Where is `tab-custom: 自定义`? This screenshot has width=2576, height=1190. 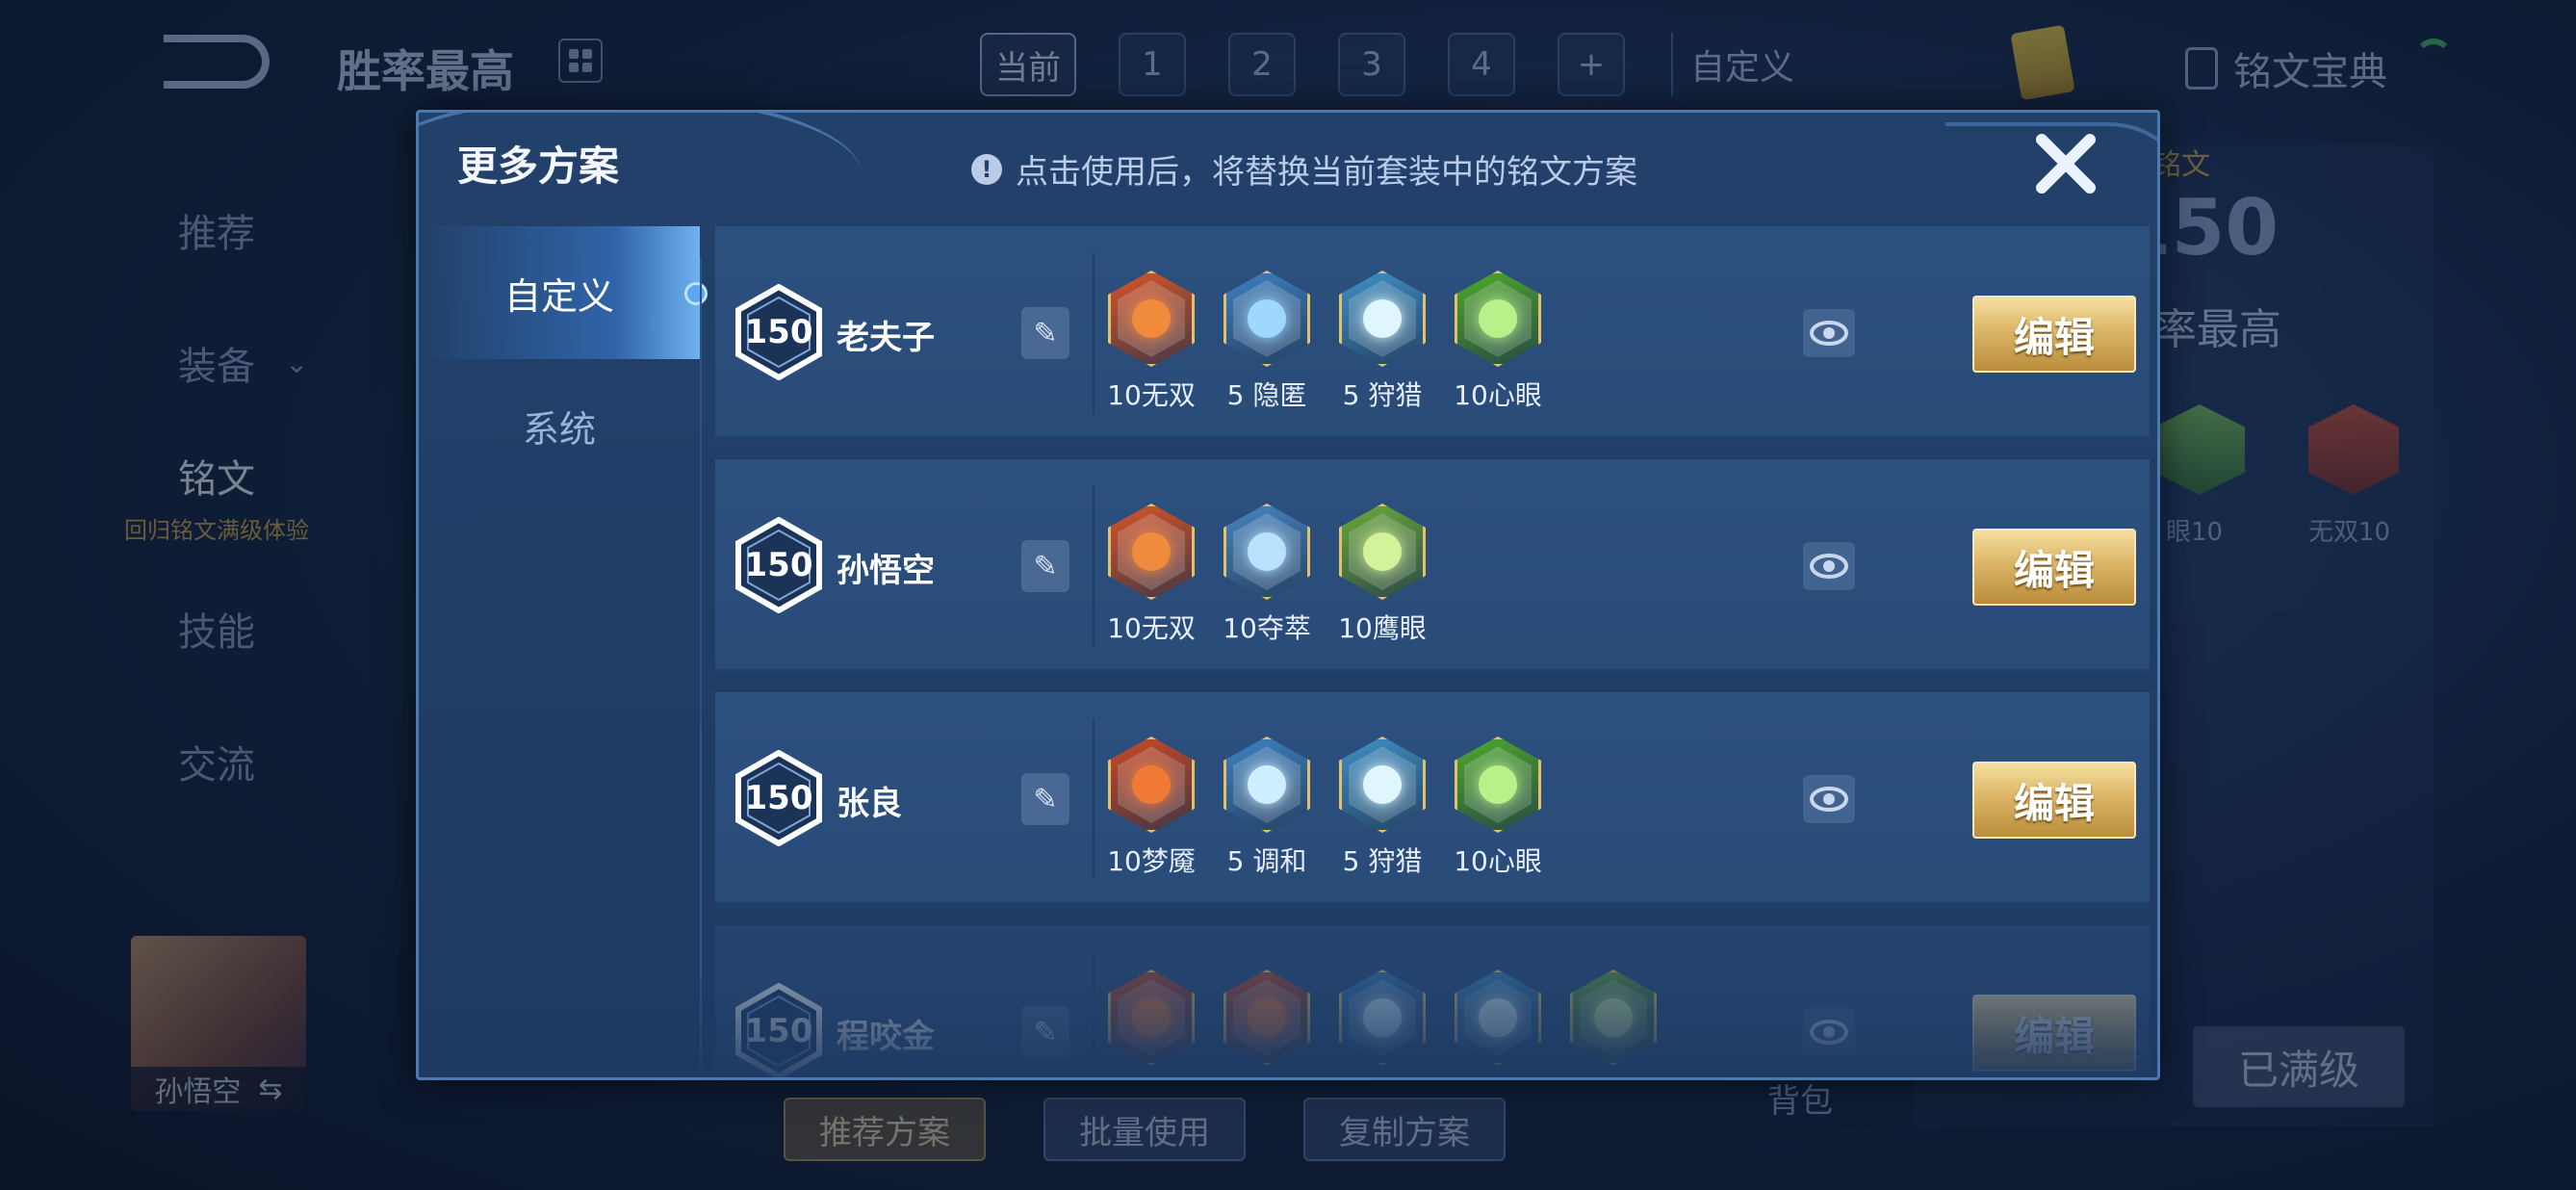
tab-custom: 自定义 is located at coordinates (563, 292).